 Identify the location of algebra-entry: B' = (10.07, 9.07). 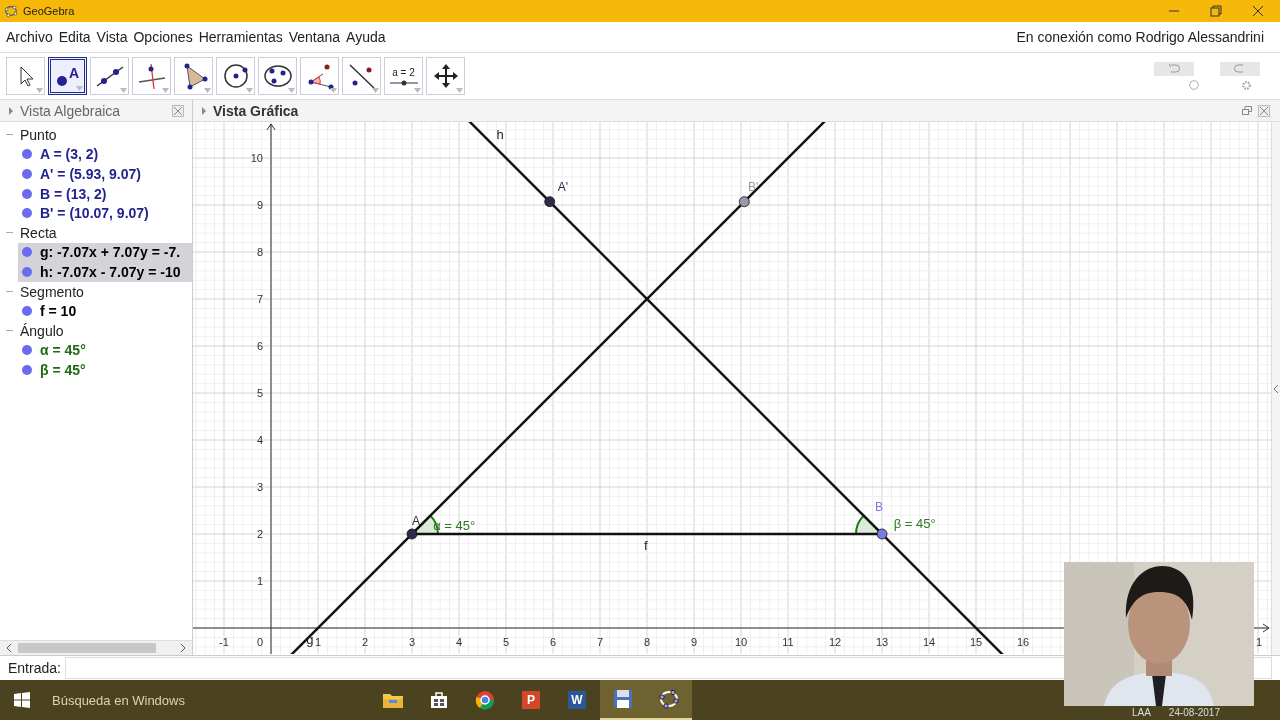
(94, 213).